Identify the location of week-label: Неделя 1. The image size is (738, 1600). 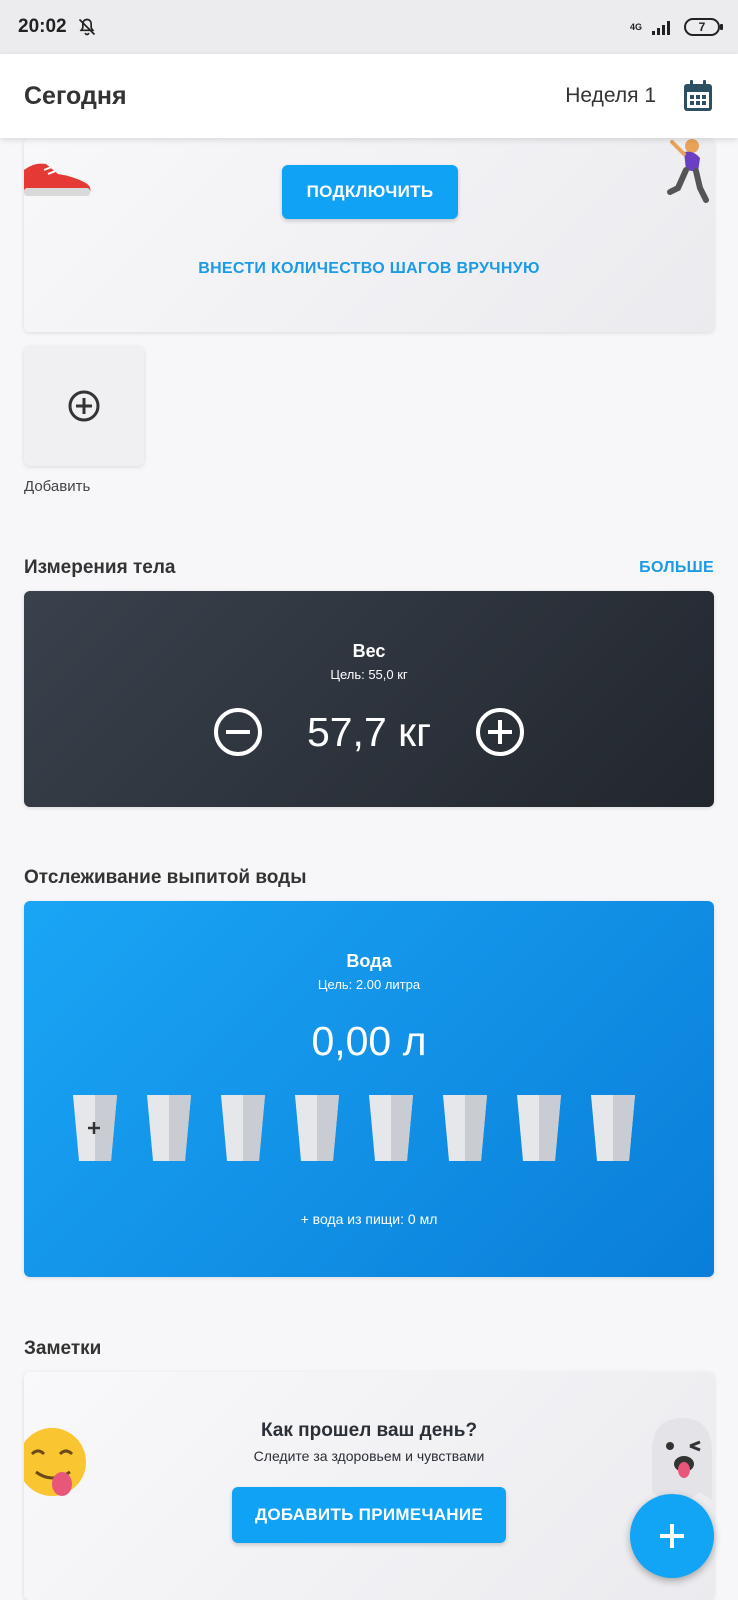
(610, 96).